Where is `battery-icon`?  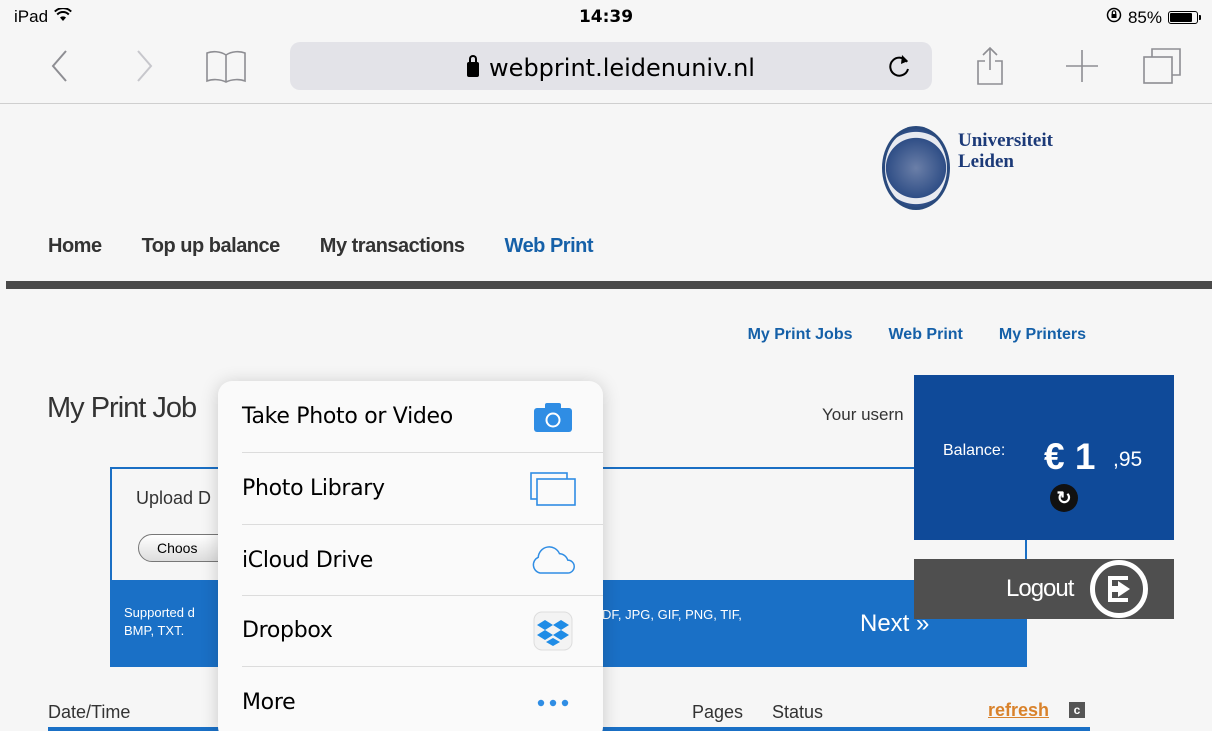 battery-icon is located at coordinates (1184, 17).